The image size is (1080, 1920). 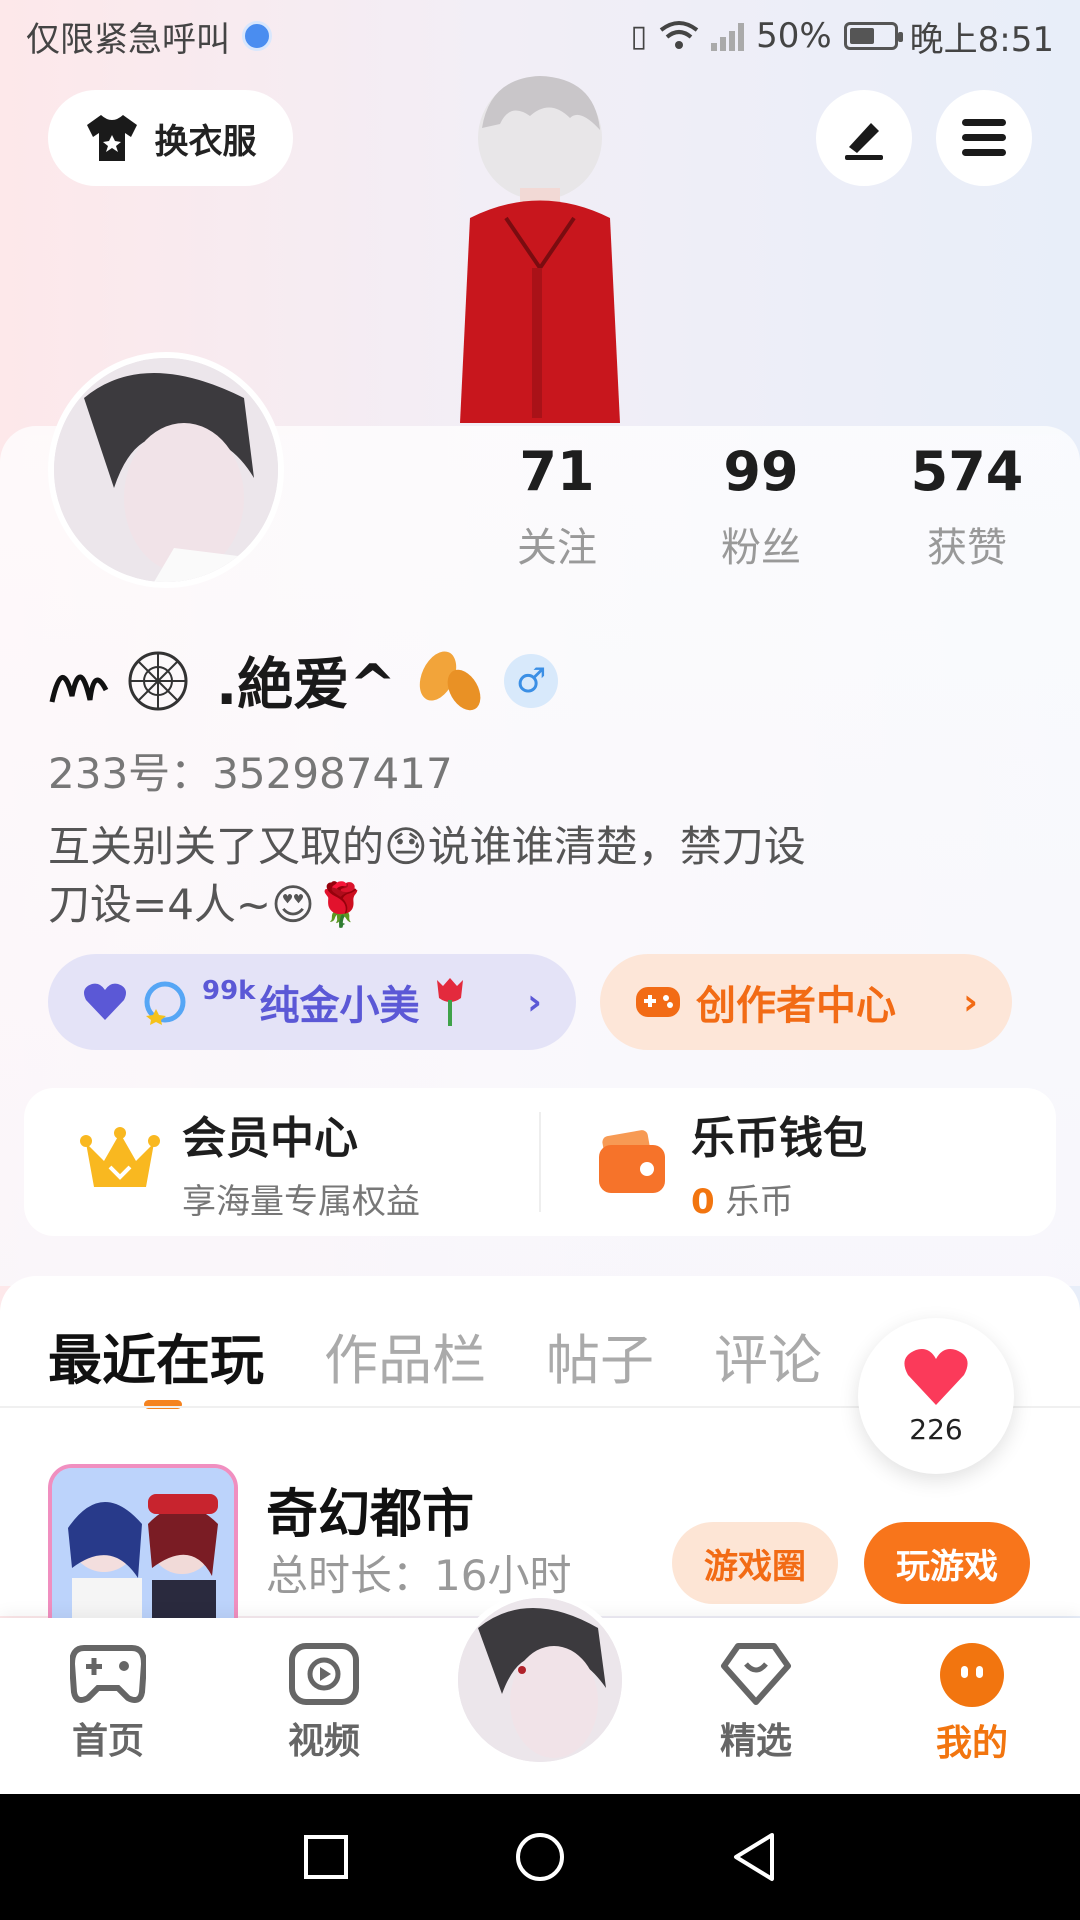 I want to click on nav-video-label: 视频, so click(x=323, y=1741).